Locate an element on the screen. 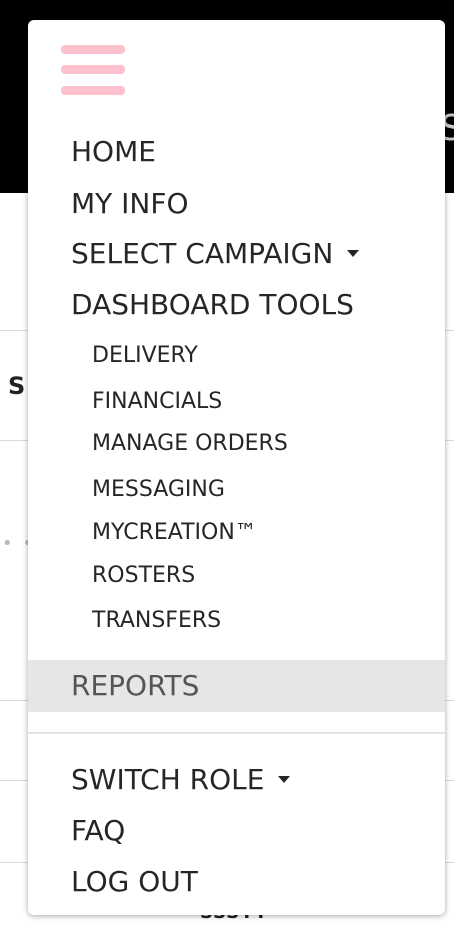 The height and width of the screenshot is (925, 454). menu-item-select-campaign: SELECT CAMPAIGN is located at coordinates (215, 254).